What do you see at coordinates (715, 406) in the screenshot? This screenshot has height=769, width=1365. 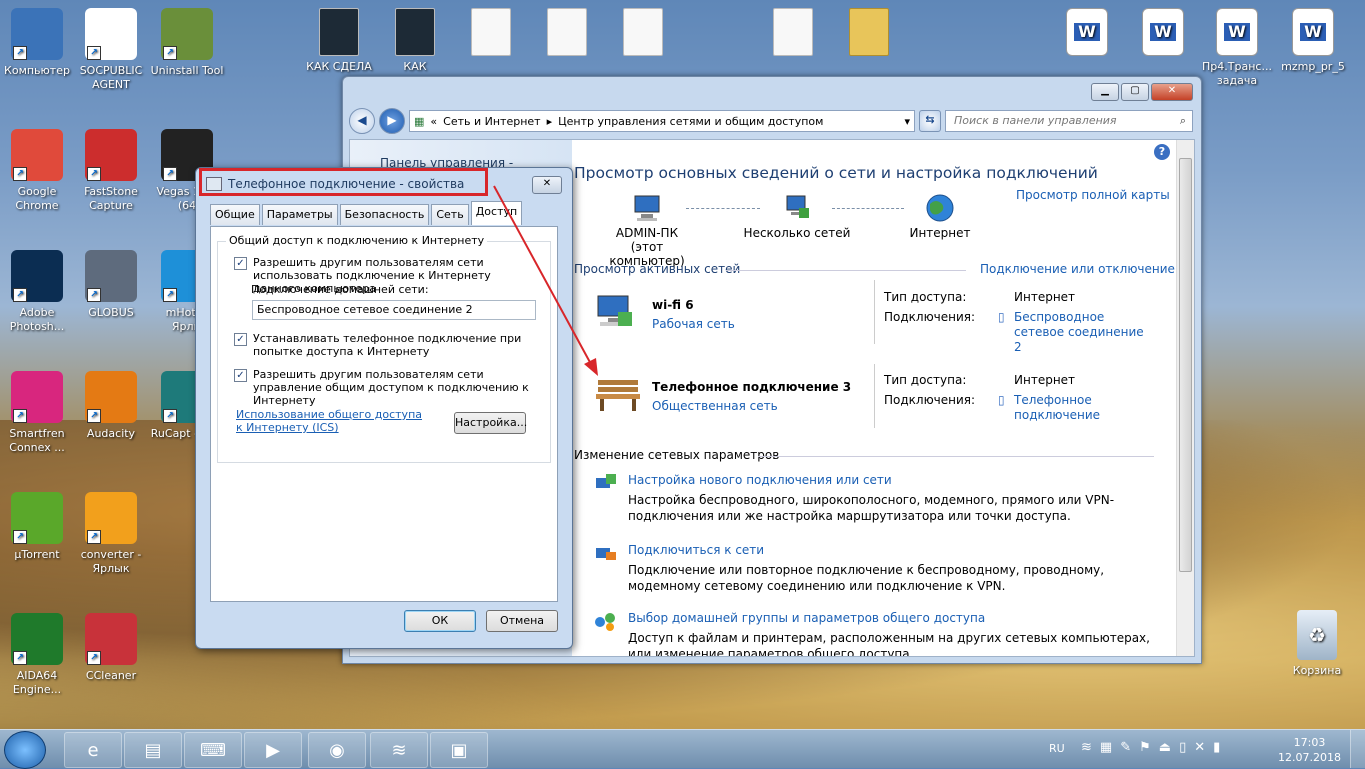 I see `network-type-link: Общественная сеть` at bounding box center [715, 406].